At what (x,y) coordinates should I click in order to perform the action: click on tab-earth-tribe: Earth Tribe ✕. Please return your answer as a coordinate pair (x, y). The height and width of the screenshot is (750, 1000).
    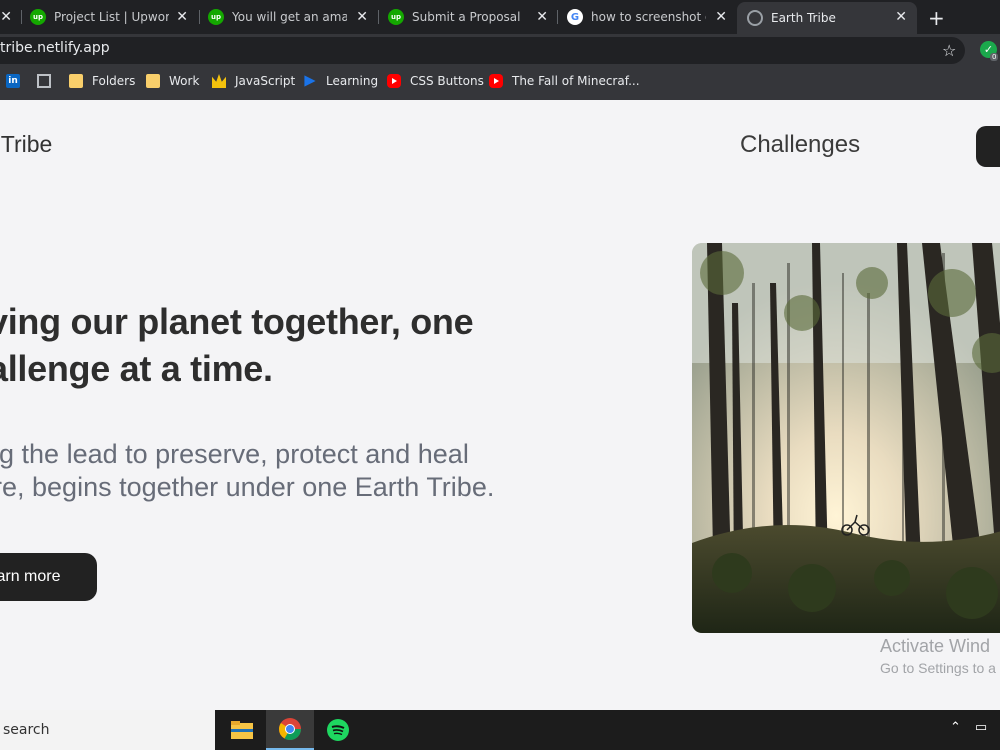
    Looking at the image, I should click on (827, 18).